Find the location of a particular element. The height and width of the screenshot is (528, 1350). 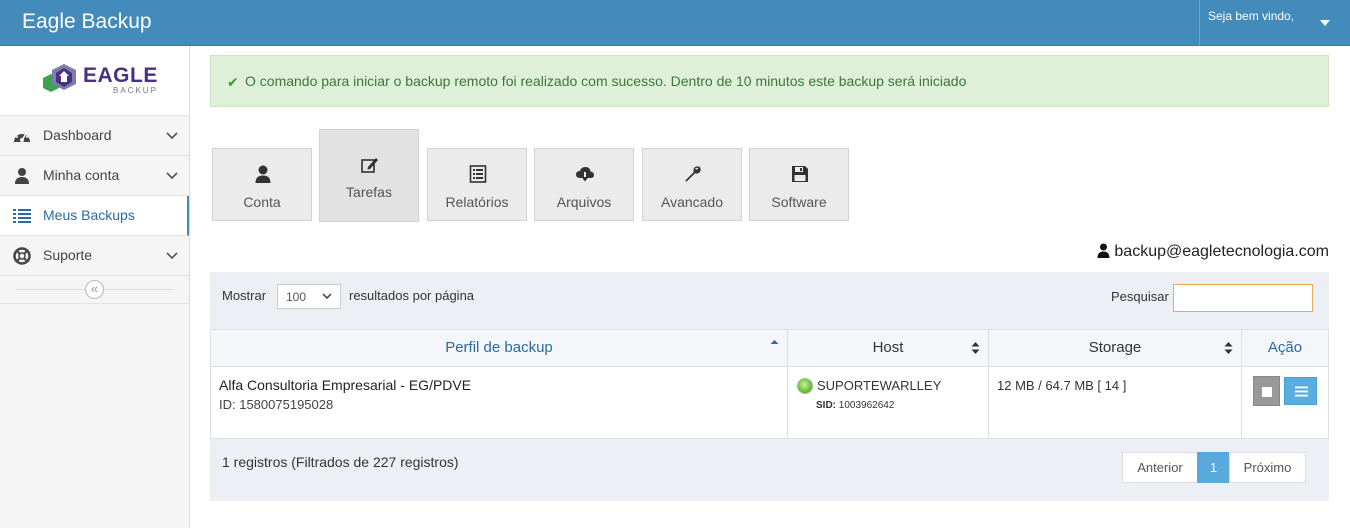

caret-down-icon is located at coordinates (1325, 23).